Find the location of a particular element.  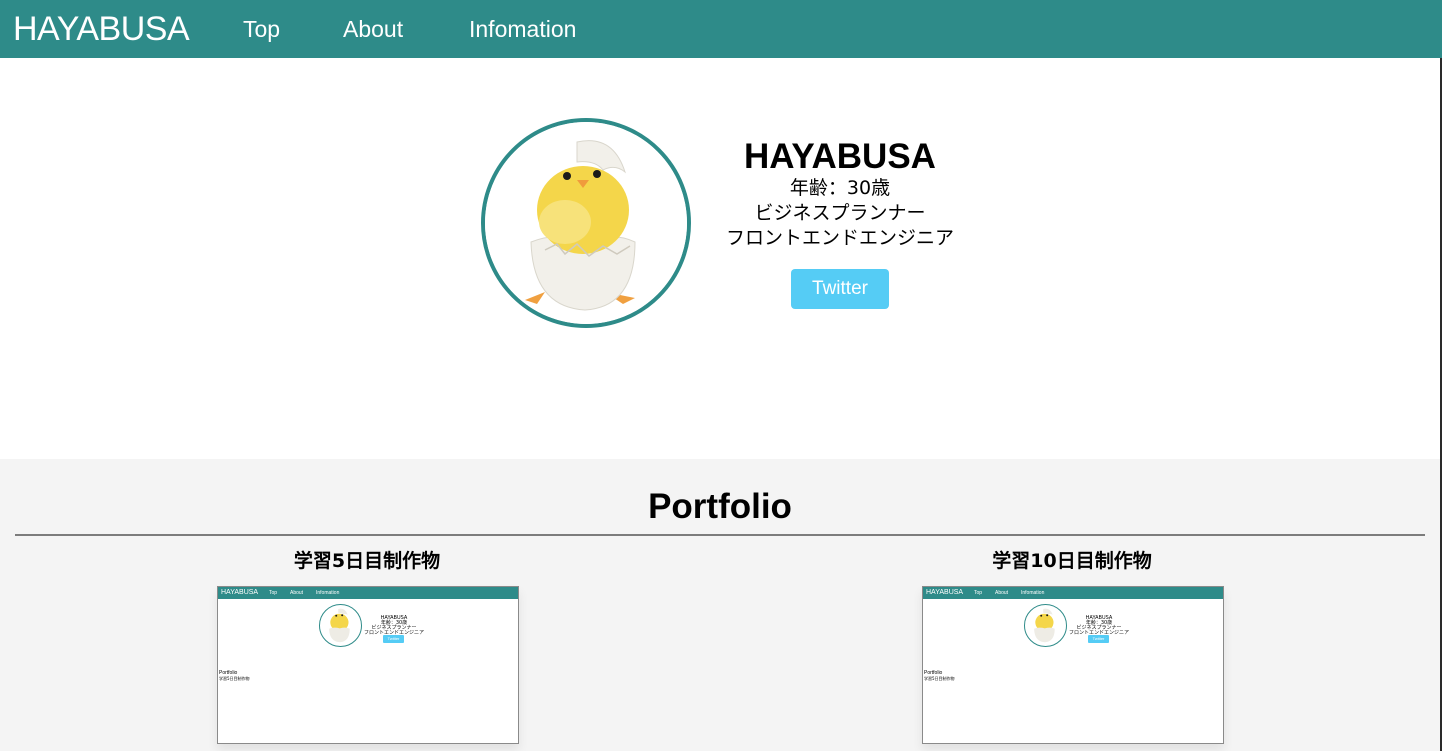

twitter-button: Twitter is located at coordinates (840, 289).